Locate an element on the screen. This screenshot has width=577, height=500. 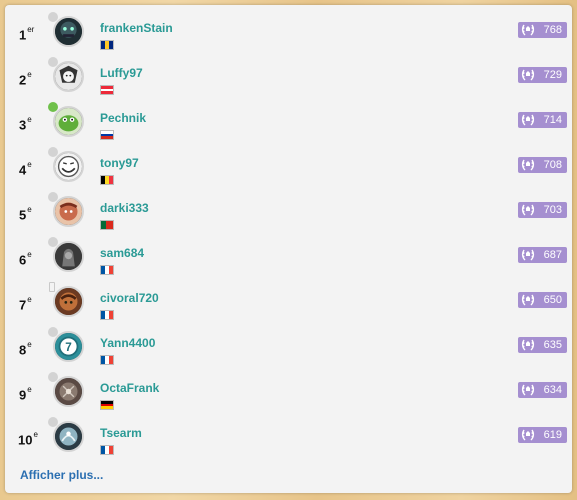
player-name: OctaFrank is located at coordinates (129, 388).